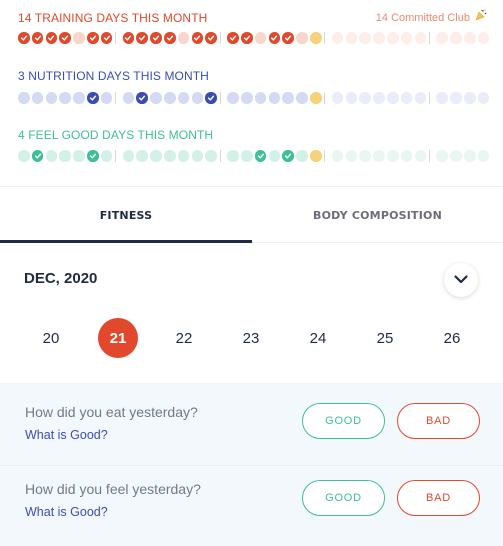 Image resolution: width=503 pixels, height=546 pixels. What do you see at coordinates (318, 338) in the screenshot?
I see `day-24: 24` at bounding box center [318, 338].